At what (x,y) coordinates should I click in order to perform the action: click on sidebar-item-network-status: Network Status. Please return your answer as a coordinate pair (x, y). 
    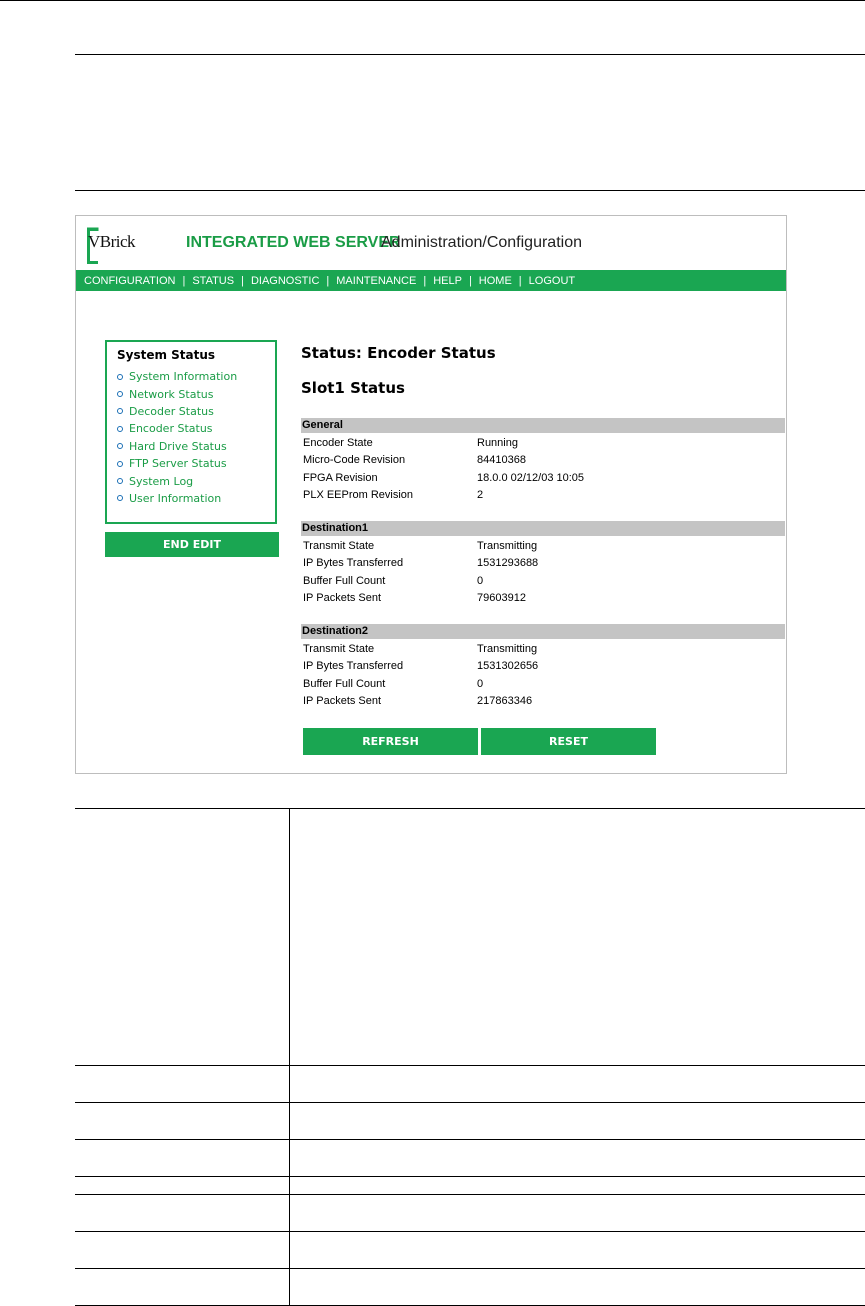
    Looking at the image, I should click on (196, 393).